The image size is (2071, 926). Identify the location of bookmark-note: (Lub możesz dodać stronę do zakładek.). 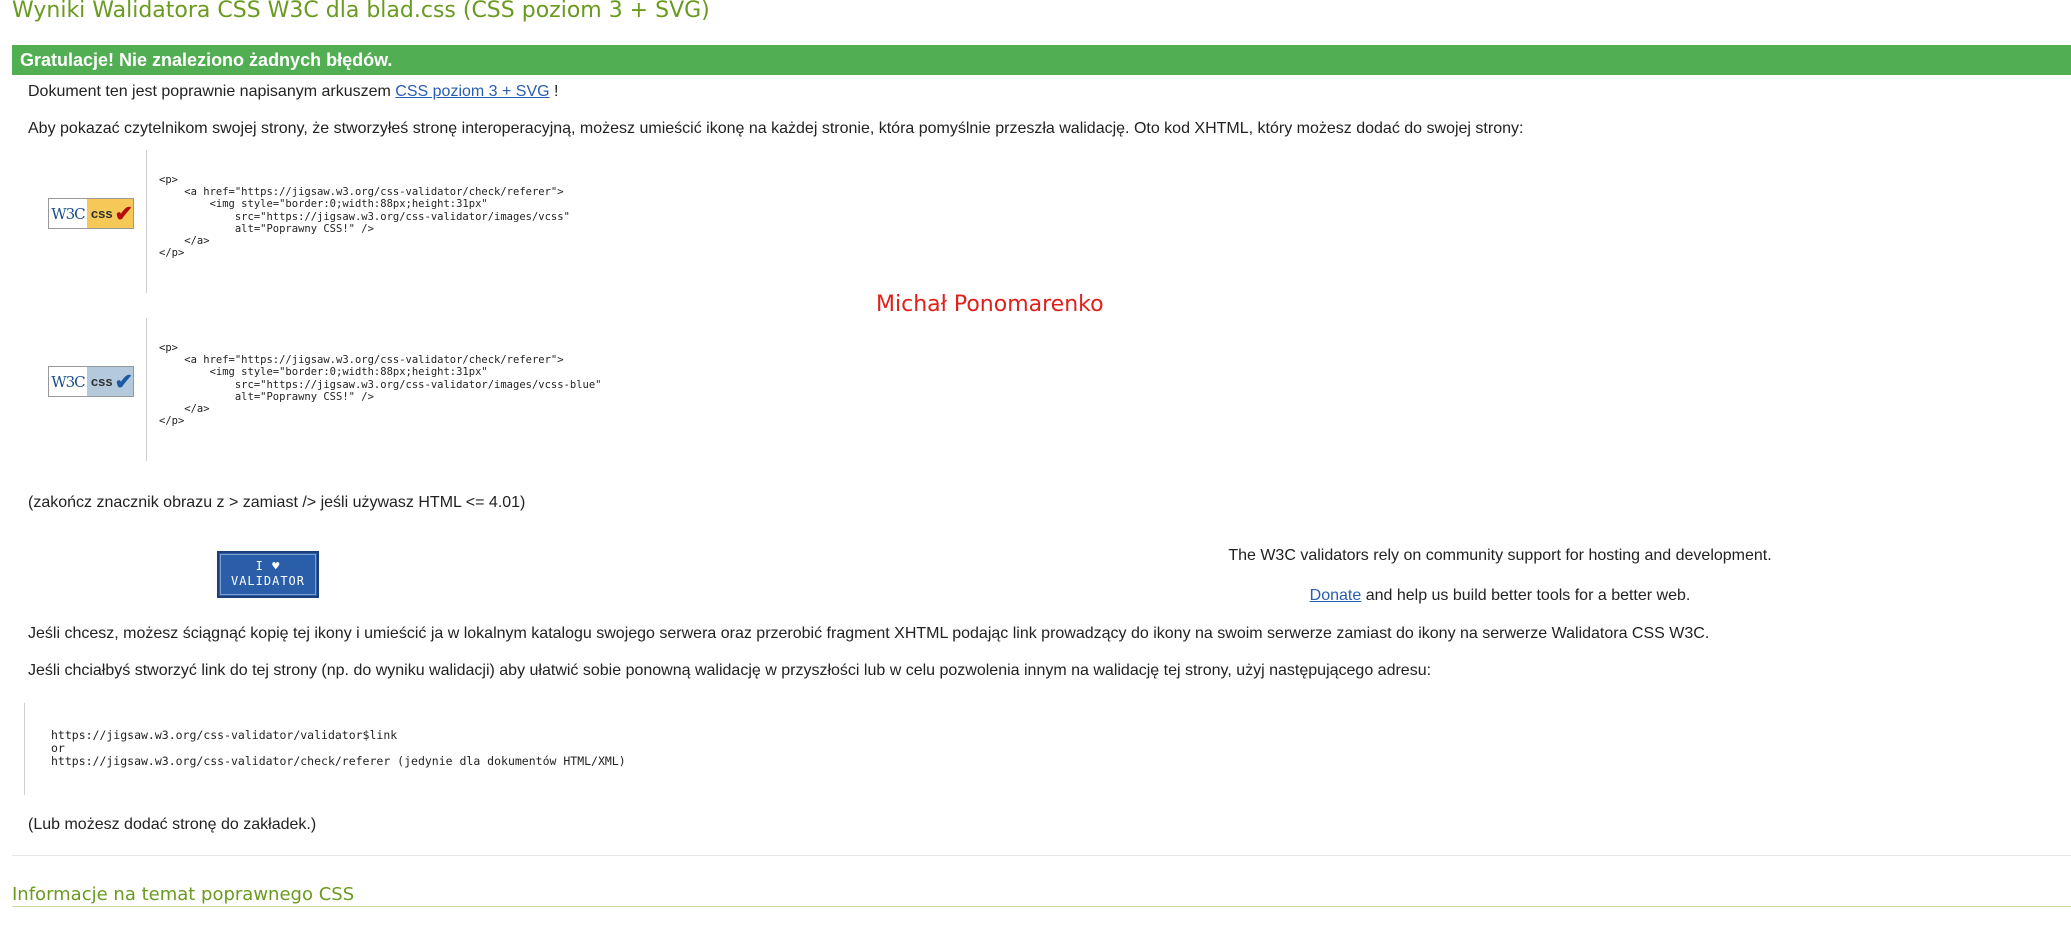
(172, 824).